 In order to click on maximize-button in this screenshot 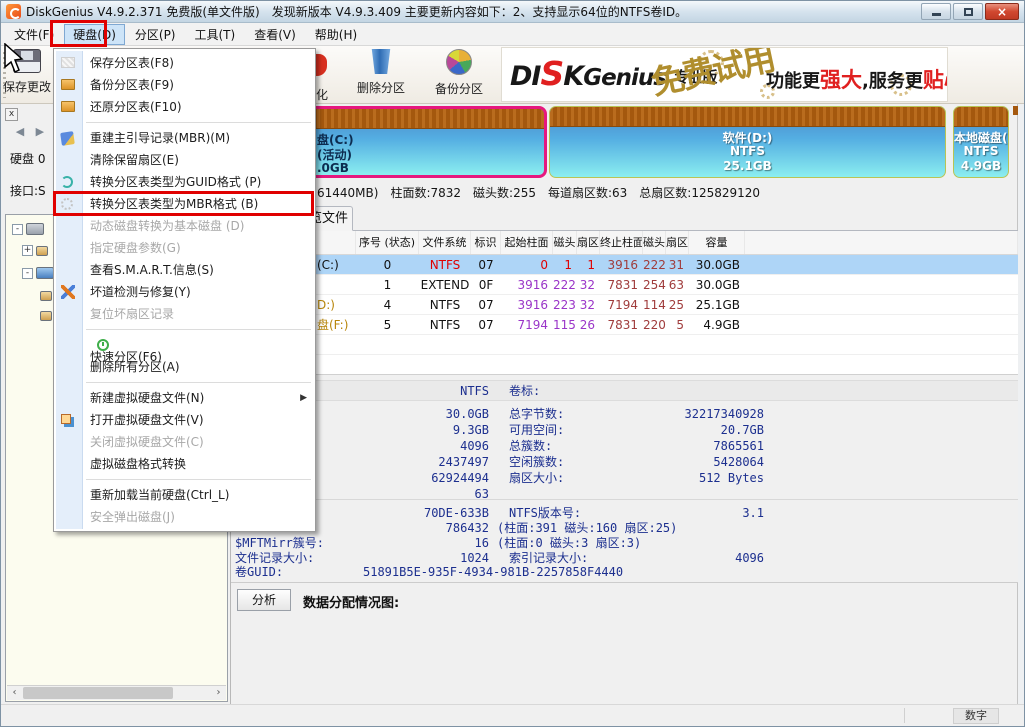, I will do `click(968, 11)`.